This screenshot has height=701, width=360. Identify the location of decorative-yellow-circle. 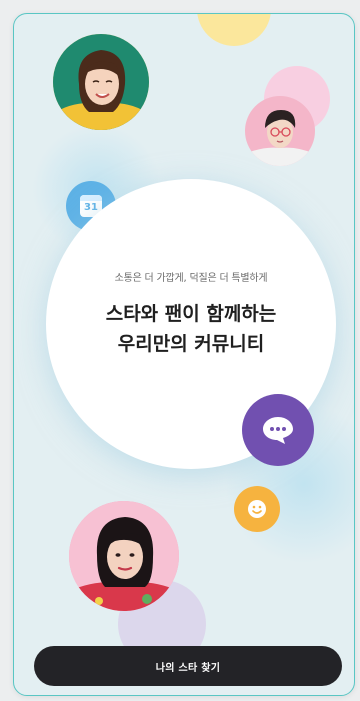
(234, 30).